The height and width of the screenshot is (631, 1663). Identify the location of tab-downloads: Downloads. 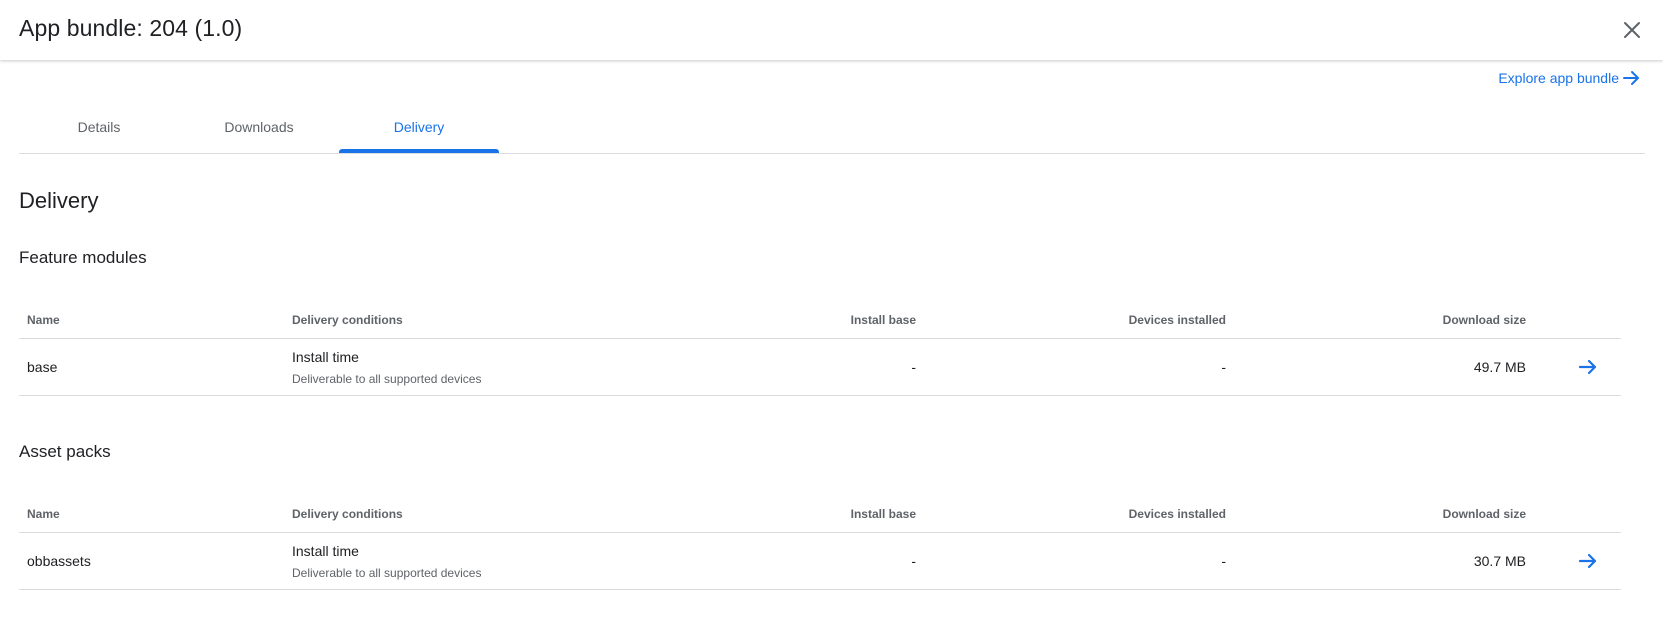
(259, 132).